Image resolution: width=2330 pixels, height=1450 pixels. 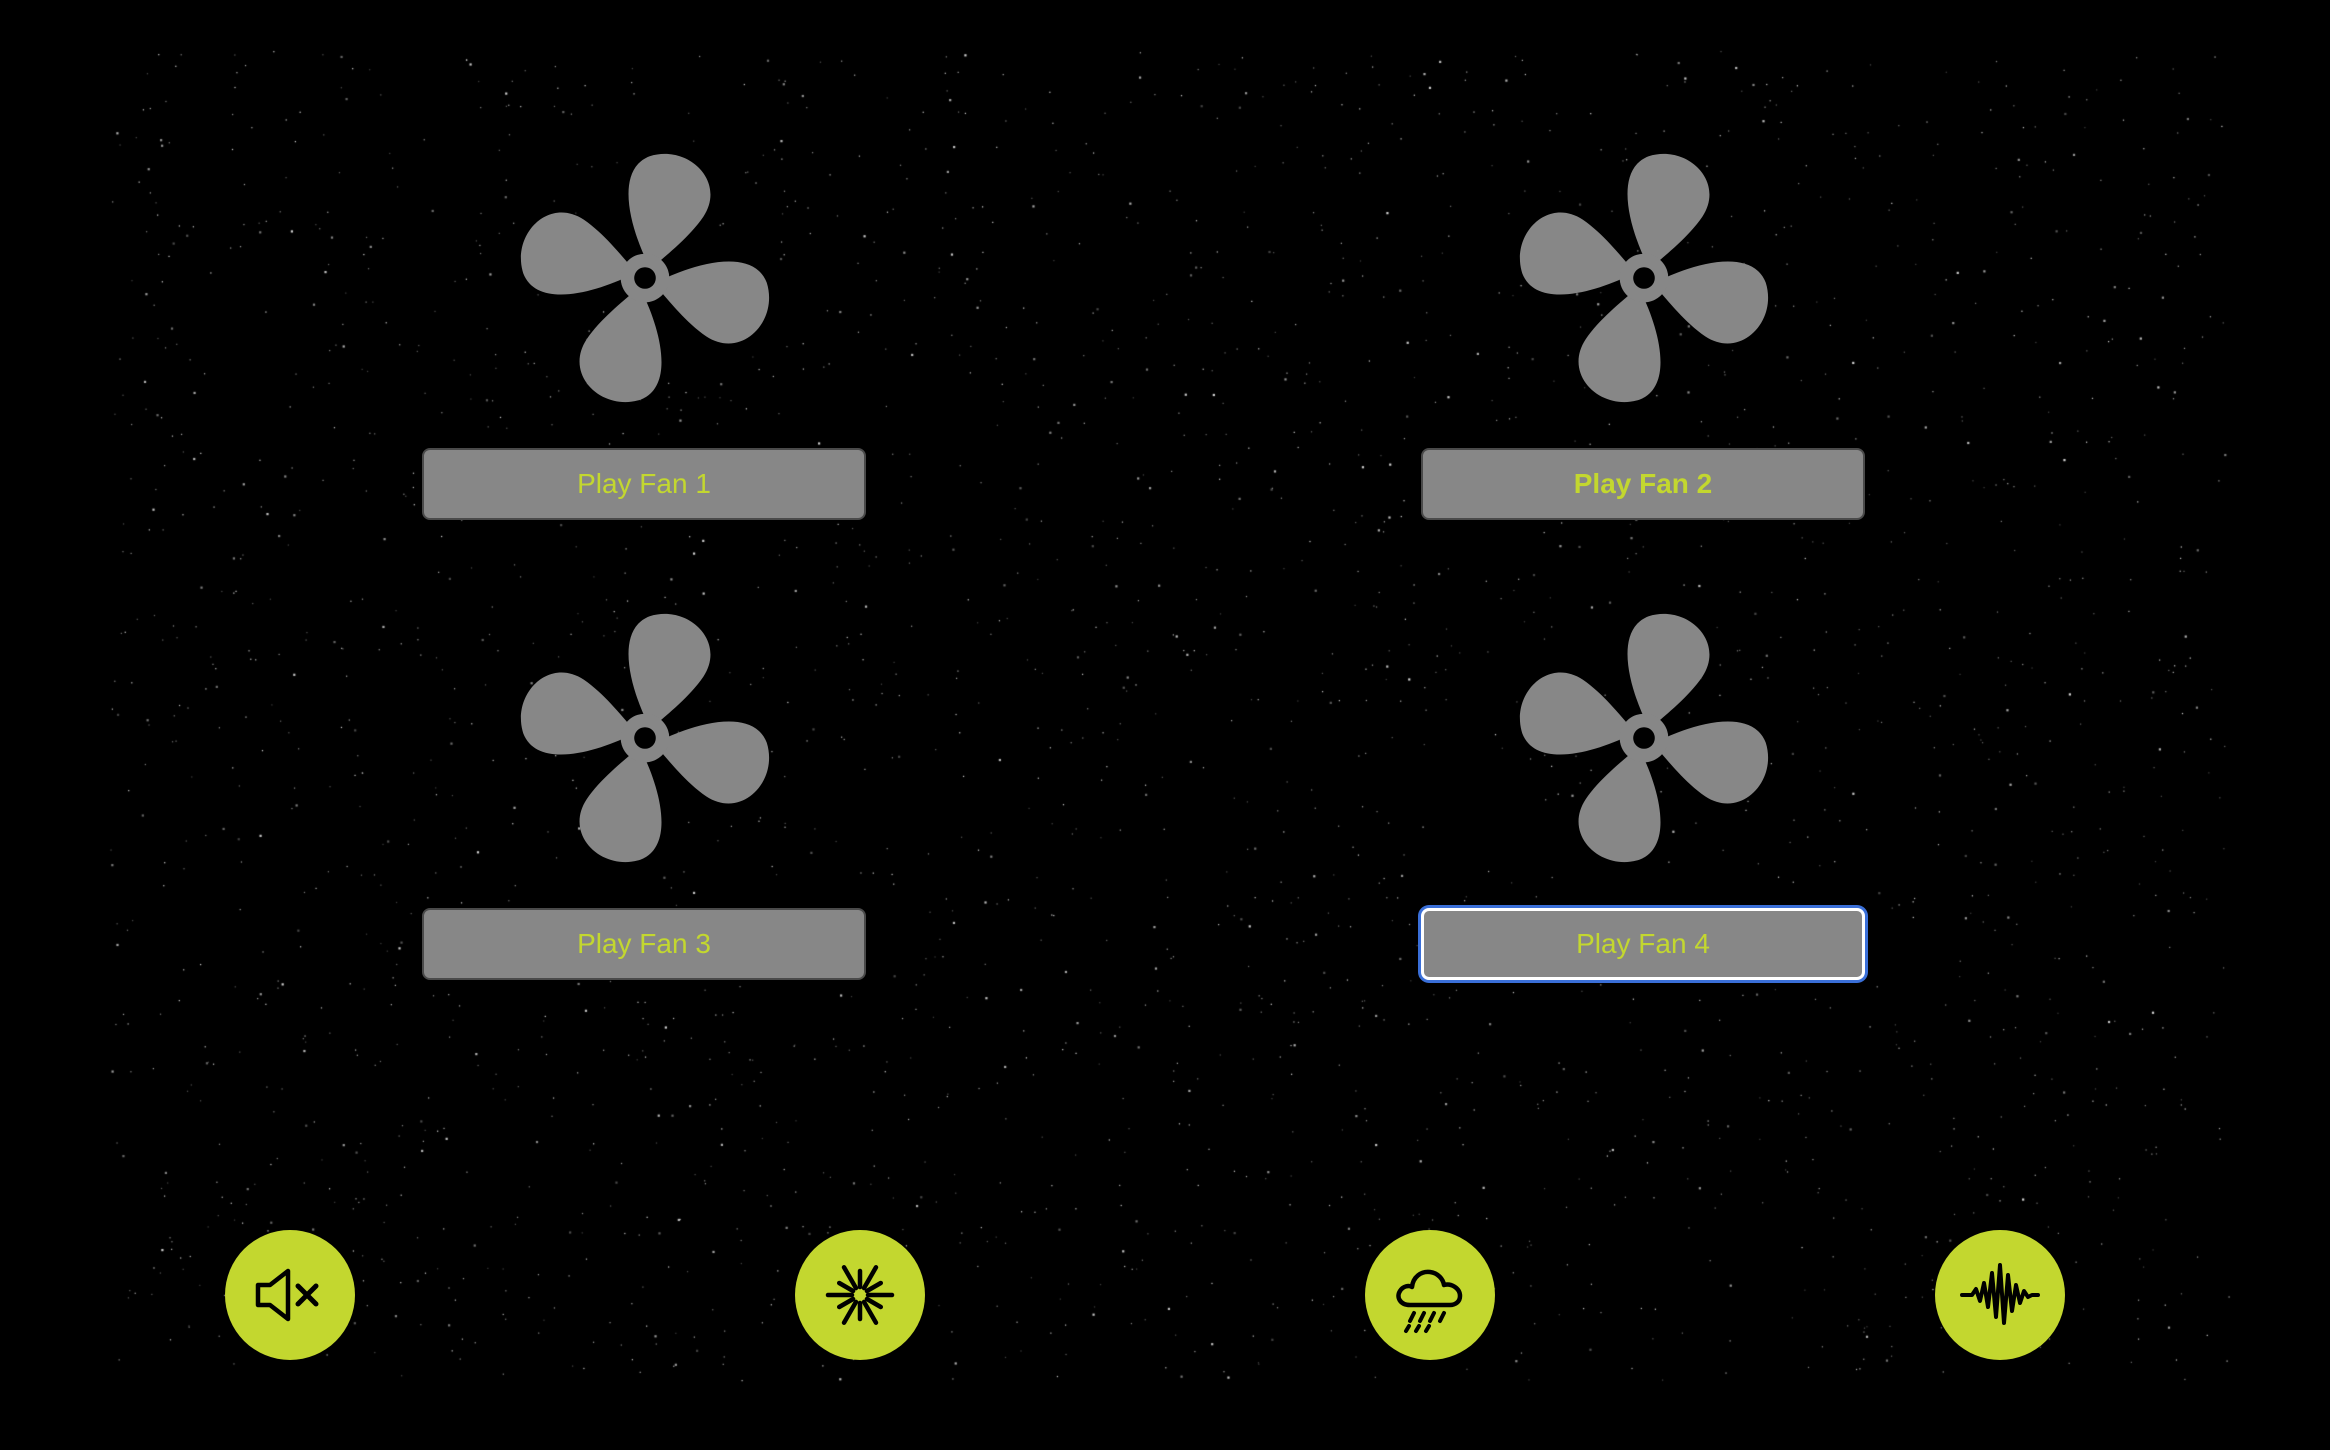 I want to click on sparkle-icon, so click(x=860, y=1295).